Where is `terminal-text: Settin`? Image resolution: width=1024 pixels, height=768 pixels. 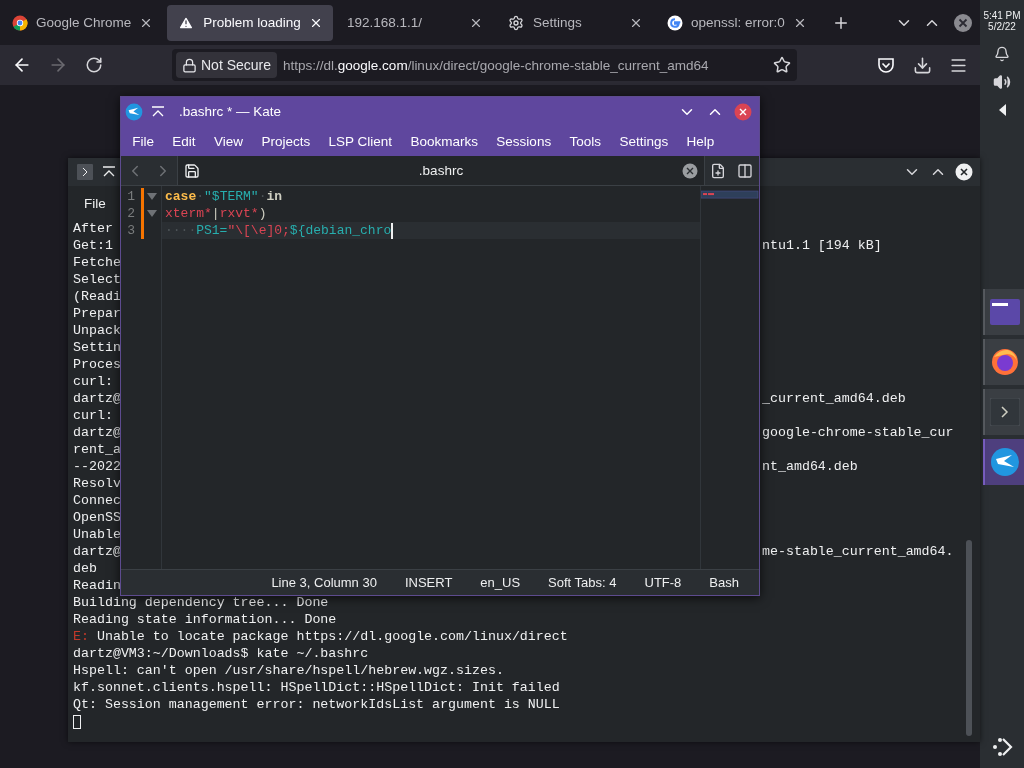
terminal-text: Settin is located at coordinates (97, 347).